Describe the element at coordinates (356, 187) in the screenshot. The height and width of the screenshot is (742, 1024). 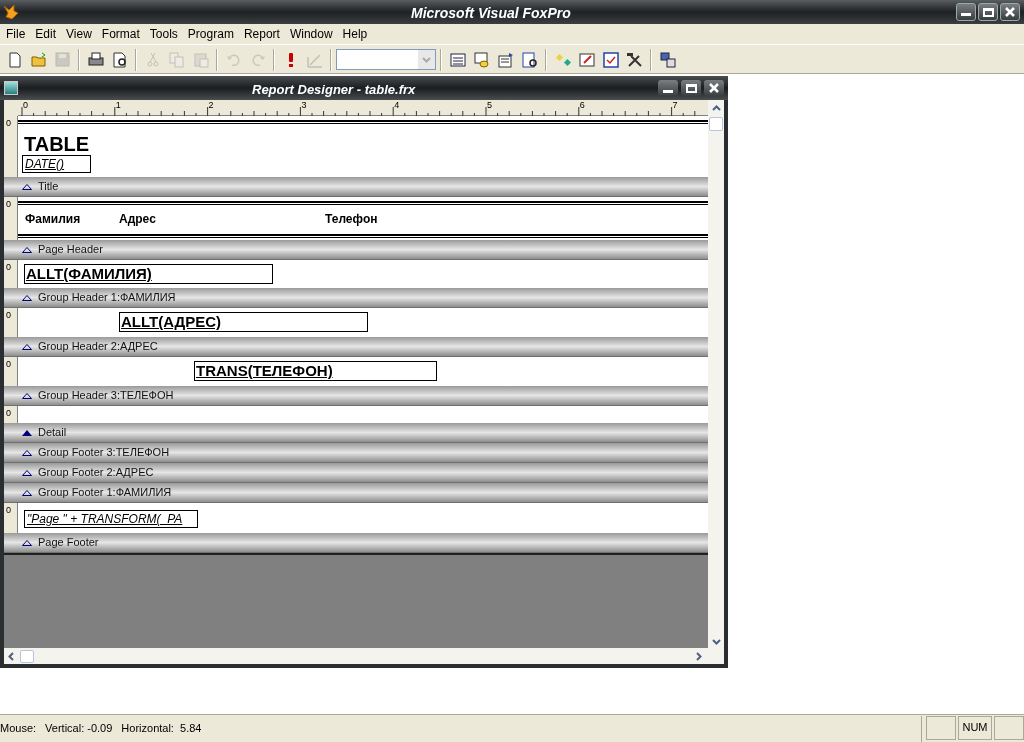
I see `band-bar: Title` at that location.